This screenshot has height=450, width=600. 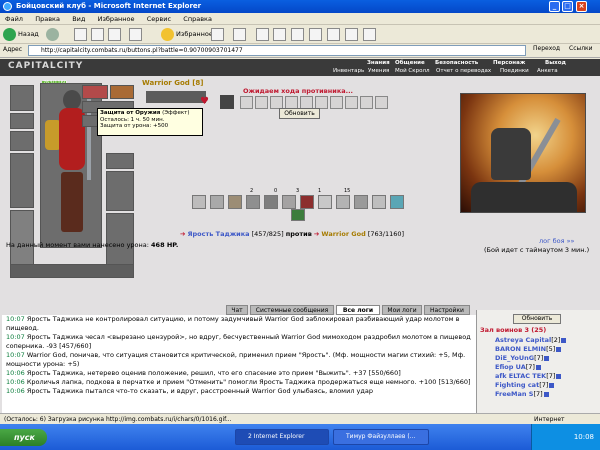 I want to click on nav-tab-knowledge: Знания, so click(x=378, y=63).